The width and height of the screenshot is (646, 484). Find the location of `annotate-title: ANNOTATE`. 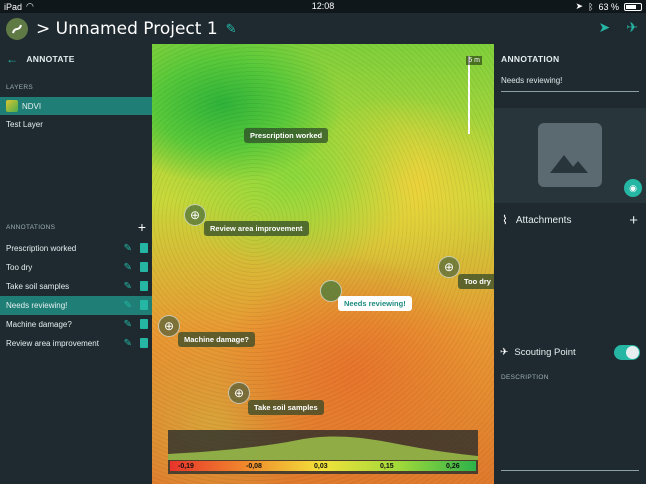

annotate-title: ANNOTATE is located at coordinates (50, 59).